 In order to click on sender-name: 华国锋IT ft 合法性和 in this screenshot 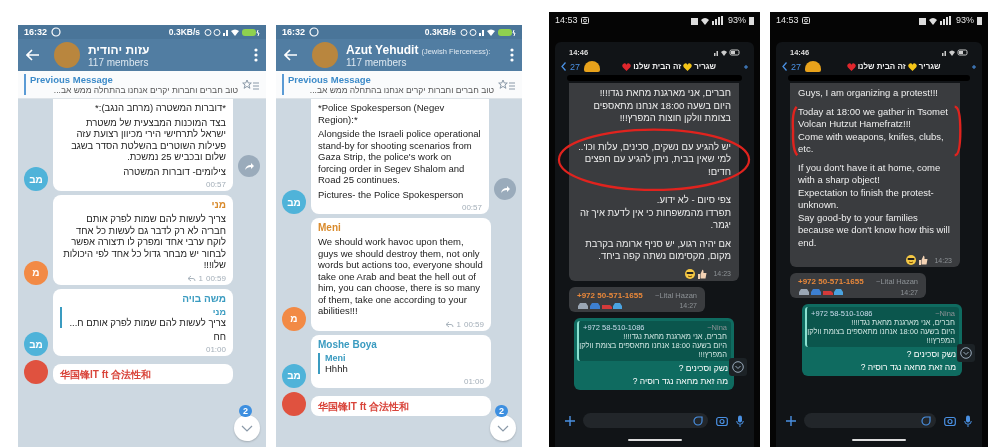, I will do `click(364, 406)`.